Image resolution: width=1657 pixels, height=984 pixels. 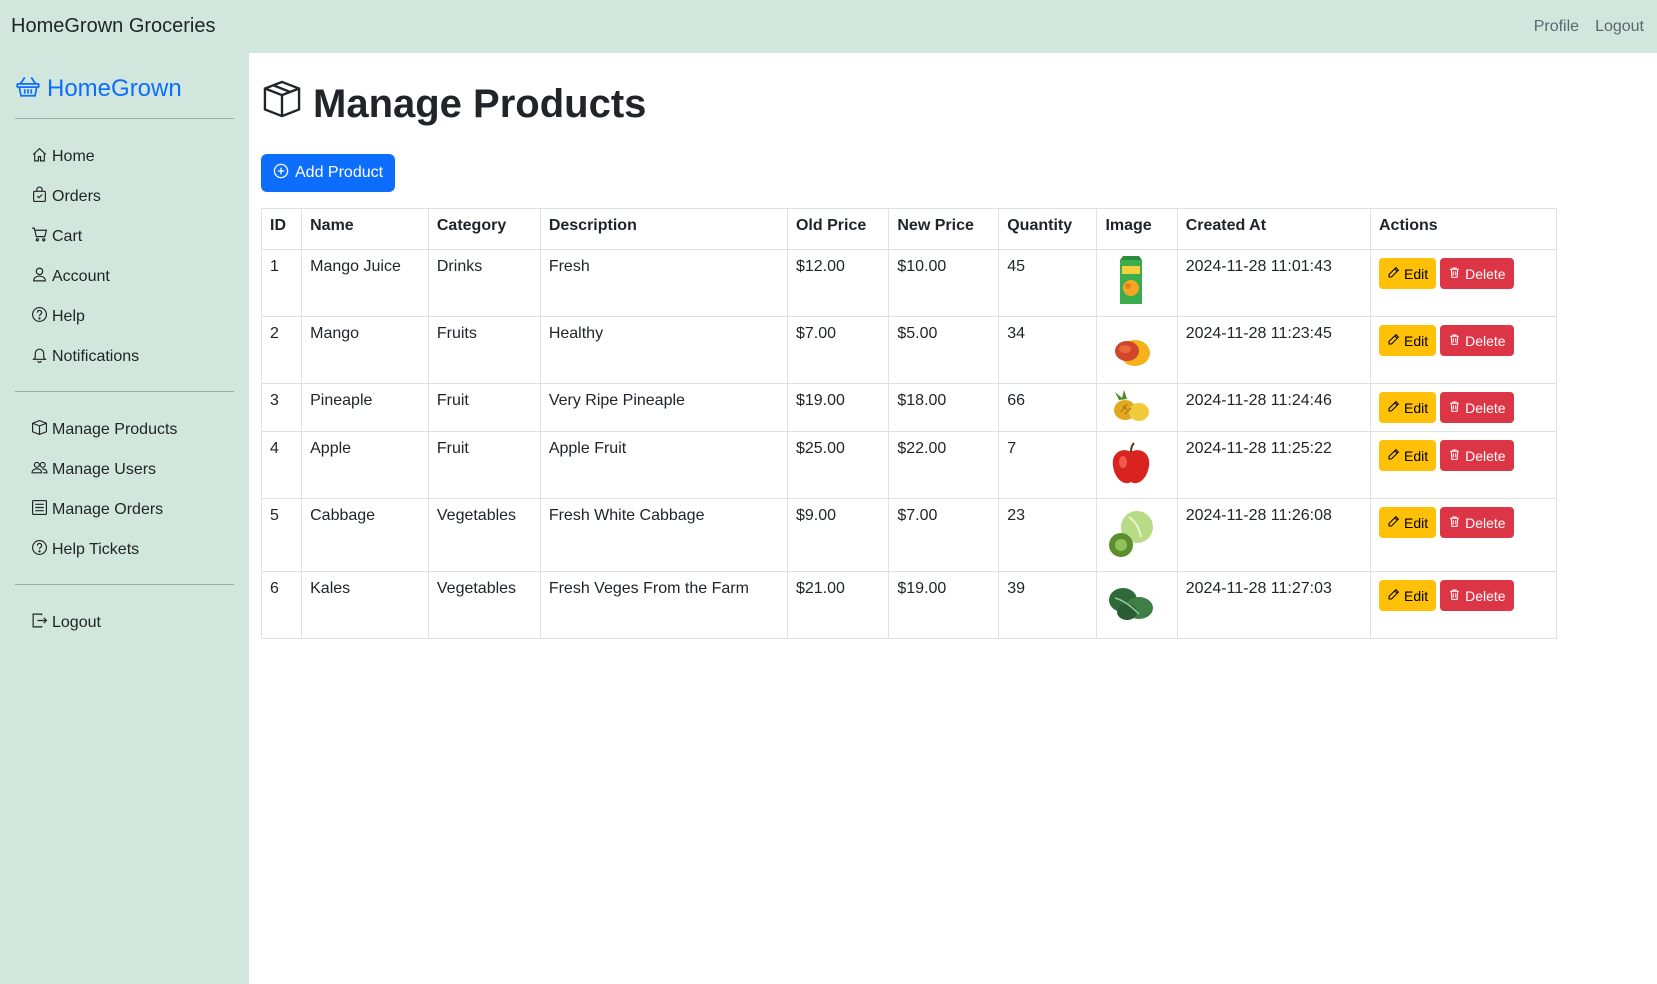 I want to click on logout-link: Logout, so click(x=1619, y=27).